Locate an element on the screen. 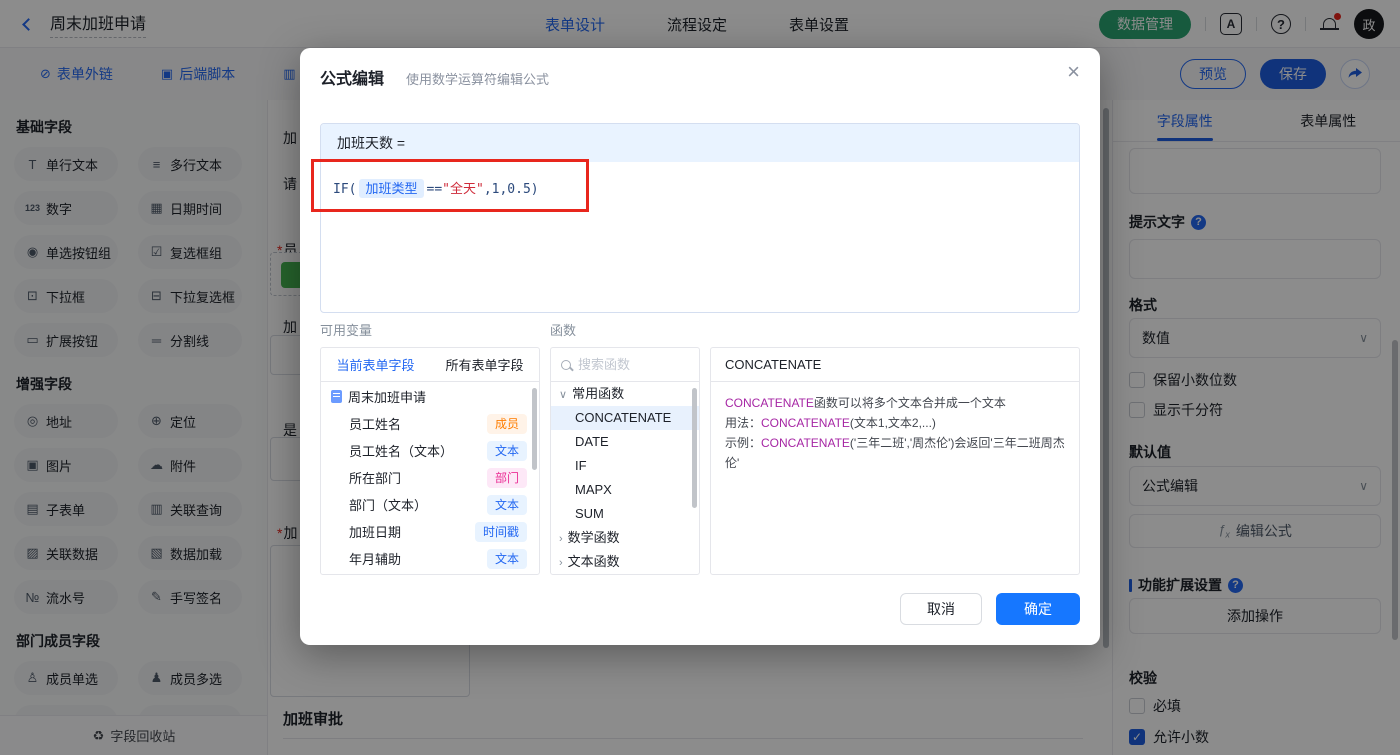 The height and width of the screenshot is (755, 1400). description-line: CONCATENATE函数可以将多个文本合并成一个文本 is located at coordinates (865, 403).